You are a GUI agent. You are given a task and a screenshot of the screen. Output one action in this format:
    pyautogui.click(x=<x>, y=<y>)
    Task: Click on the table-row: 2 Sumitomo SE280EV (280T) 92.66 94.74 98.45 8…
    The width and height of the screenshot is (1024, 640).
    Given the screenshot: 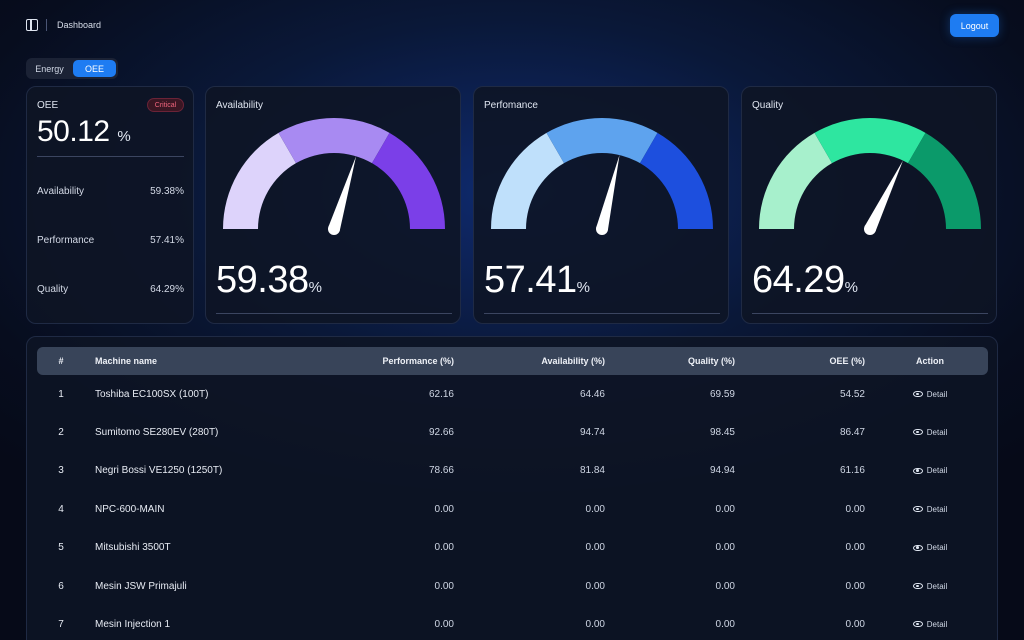 What is the action you would take?
    pyautogui.click(x=512, y=432)
    